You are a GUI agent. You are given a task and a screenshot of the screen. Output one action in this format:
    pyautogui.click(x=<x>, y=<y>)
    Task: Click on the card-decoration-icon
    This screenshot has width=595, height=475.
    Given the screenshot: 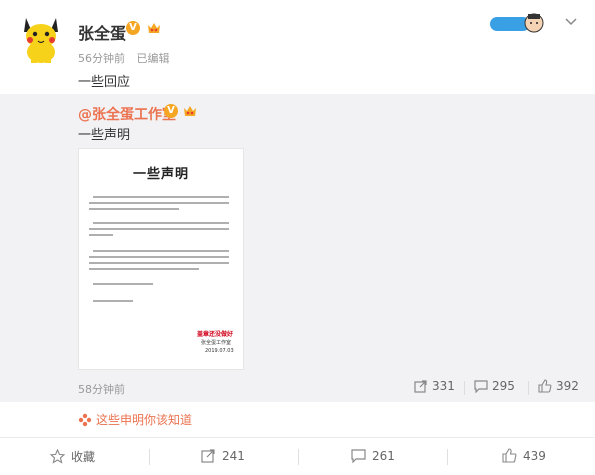 What is the action you would take?
    pyautogui.click(x=516, y=23)
    